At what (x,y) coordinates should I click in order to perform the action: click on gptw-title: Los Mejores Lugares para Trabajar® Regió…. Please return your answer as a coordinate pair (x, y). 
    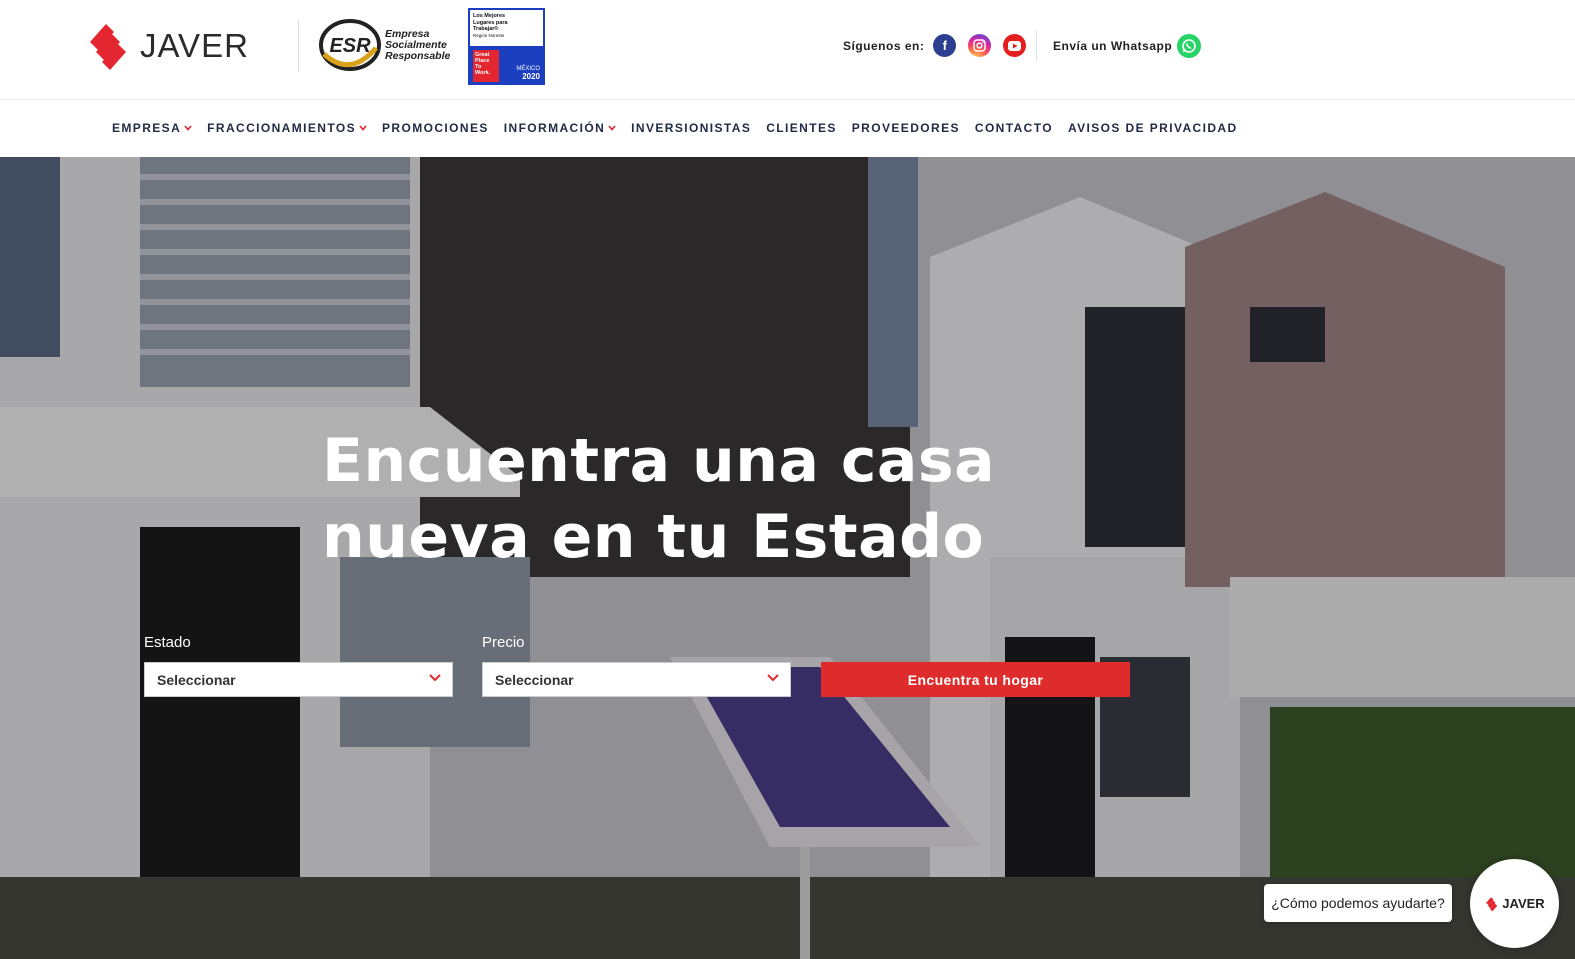
    Looking at the image, I should click on (506, 28).